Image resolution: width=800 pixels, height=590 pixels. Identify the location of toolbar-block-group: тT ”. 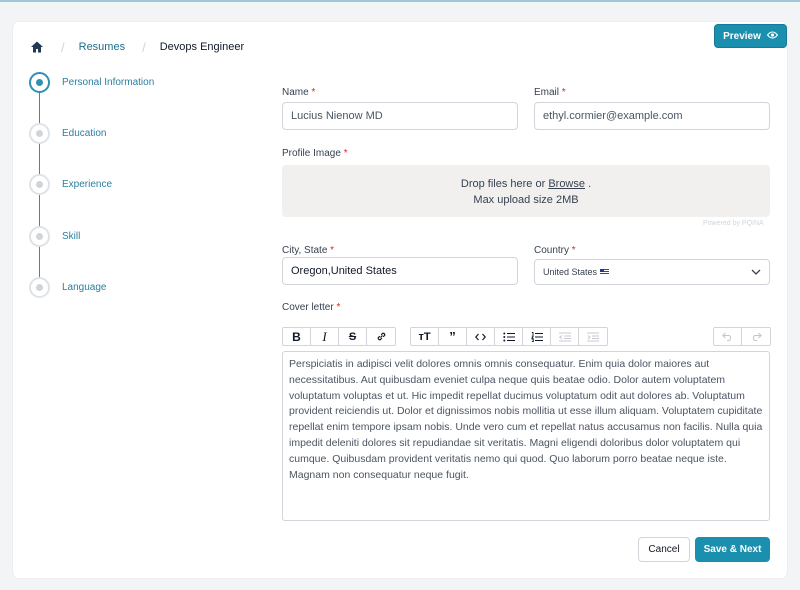
(509, 336).